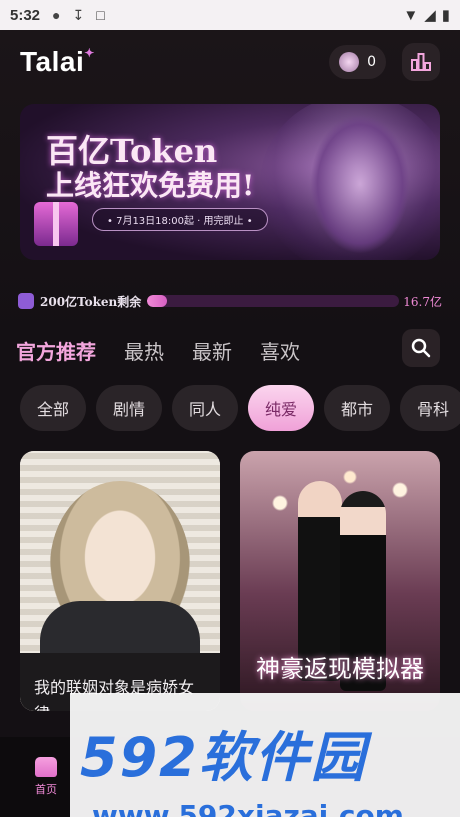  I want to click on a-icon: □, so click(100, 15).